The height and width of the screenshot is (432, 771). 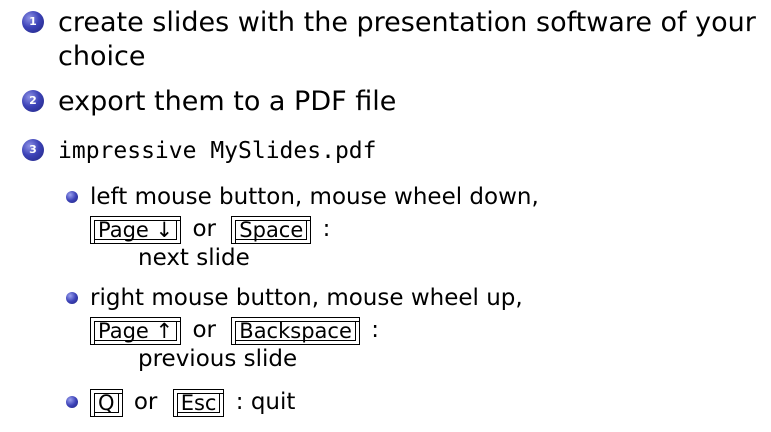 I want to click on command-text: impressive MySlides.pdf, so click(x=217, y=151).